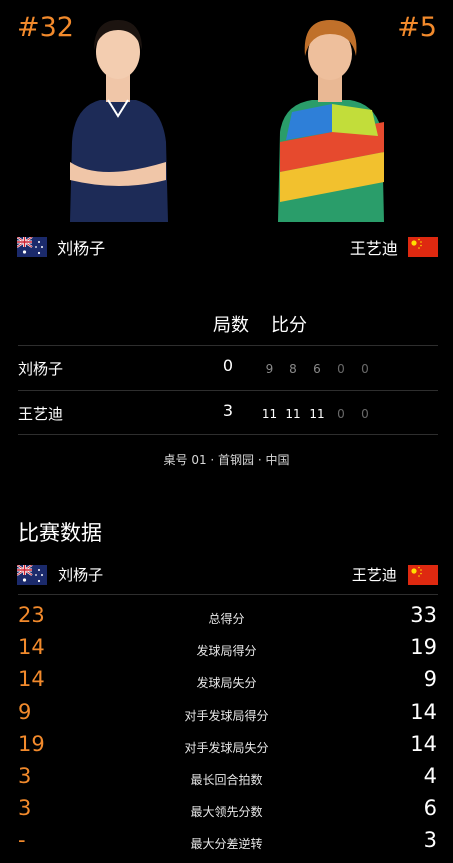  I want to click on stats-left-player: 刘杨子, so click(60, 574).